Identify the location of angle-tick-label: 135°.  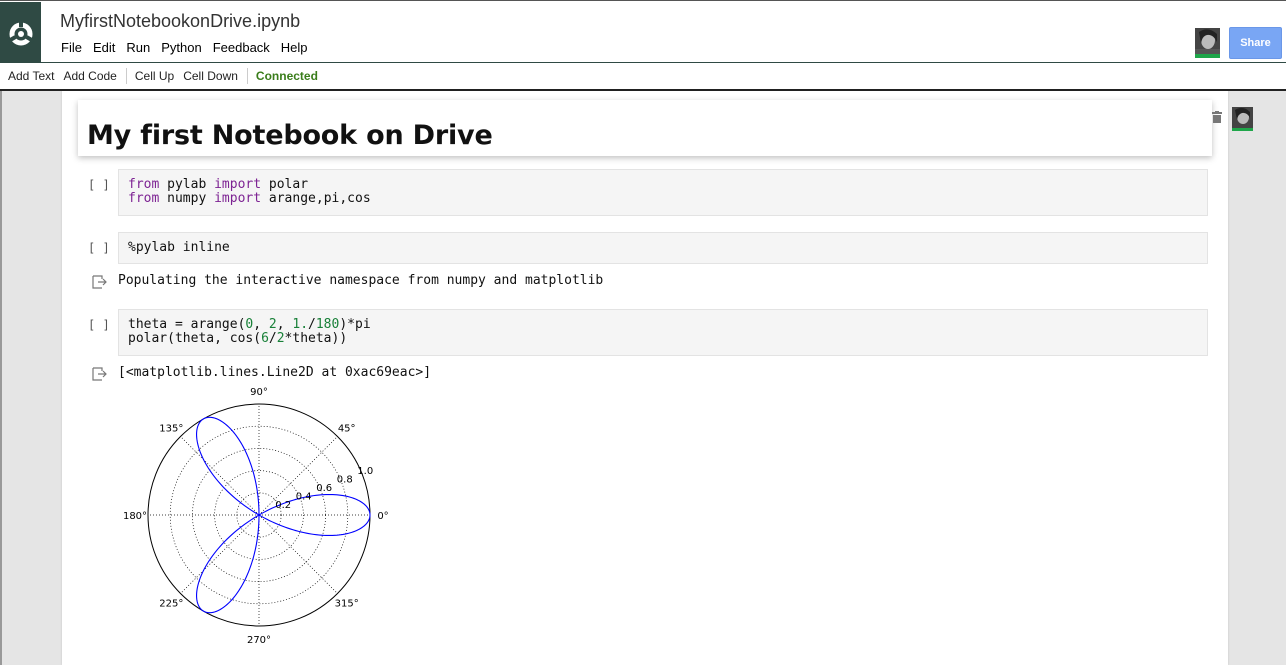
(171, 428).